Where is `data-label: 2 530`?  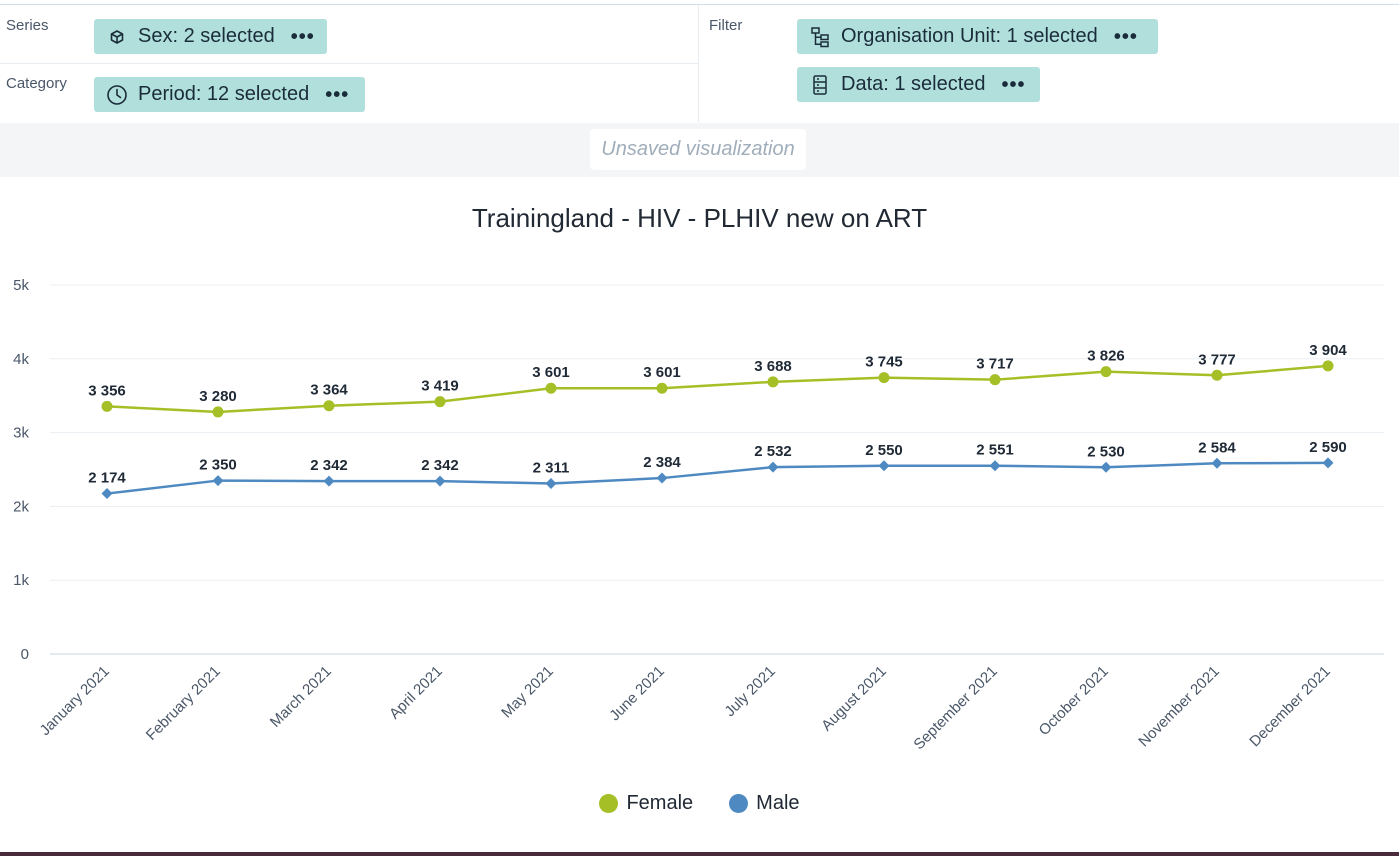
data-label: 2 530 is located at coordinates (1106, 451).